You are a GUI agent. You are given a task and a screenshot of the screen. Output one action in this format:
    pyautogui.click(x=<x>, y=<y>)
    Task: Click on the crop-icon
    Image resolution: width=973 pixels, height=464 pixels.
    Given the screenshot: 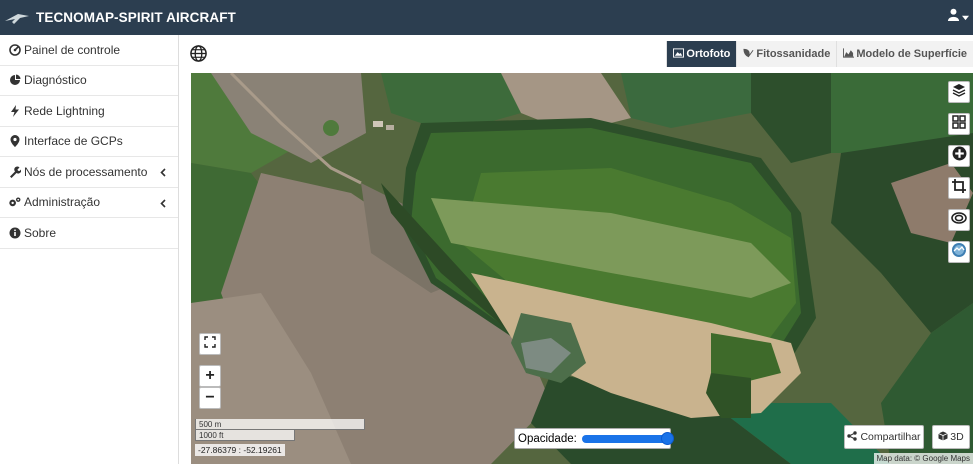 What is the action you would take?
    pyautogui.click(x=959, y=188)
    